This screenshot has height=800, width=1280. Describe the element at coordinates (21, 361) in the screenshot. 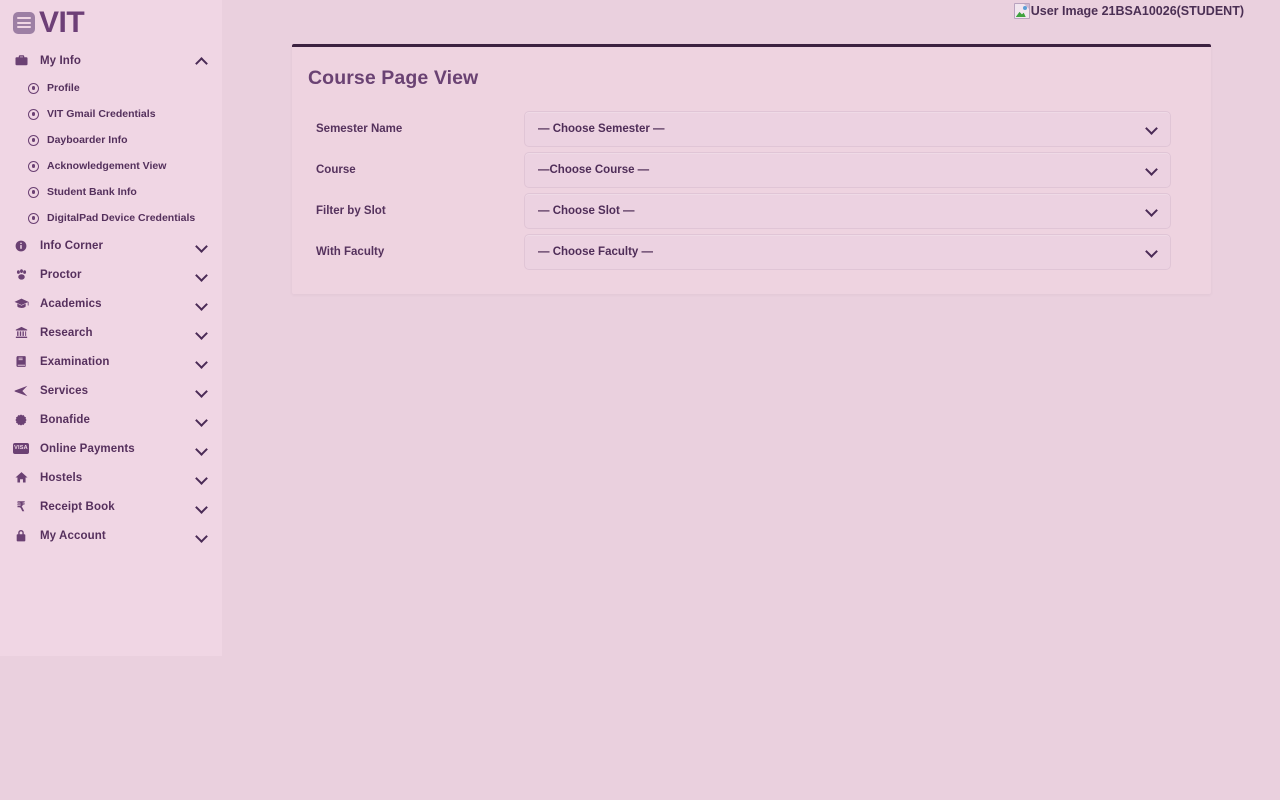

I see `book-icon` at that location.